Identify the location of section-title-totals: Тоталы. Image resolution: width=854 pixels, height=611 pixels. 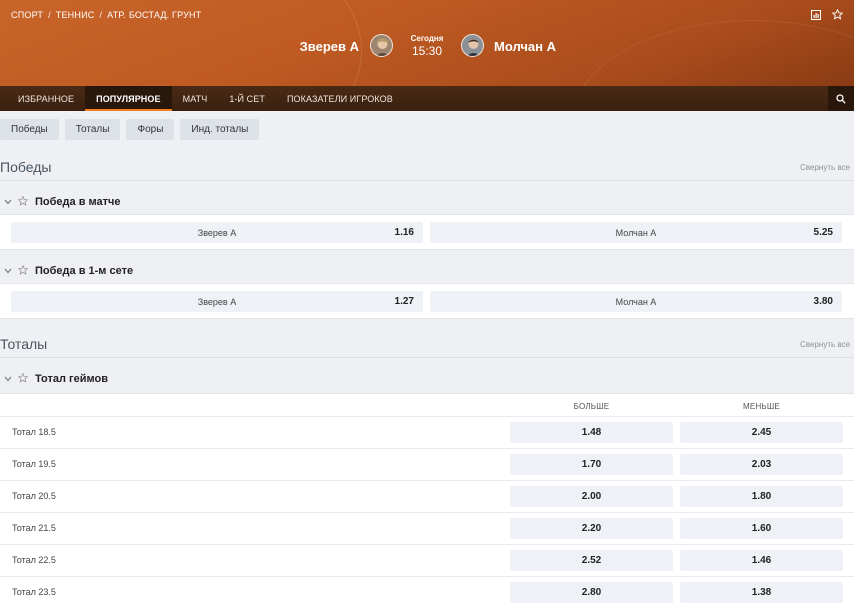
(24, 344).